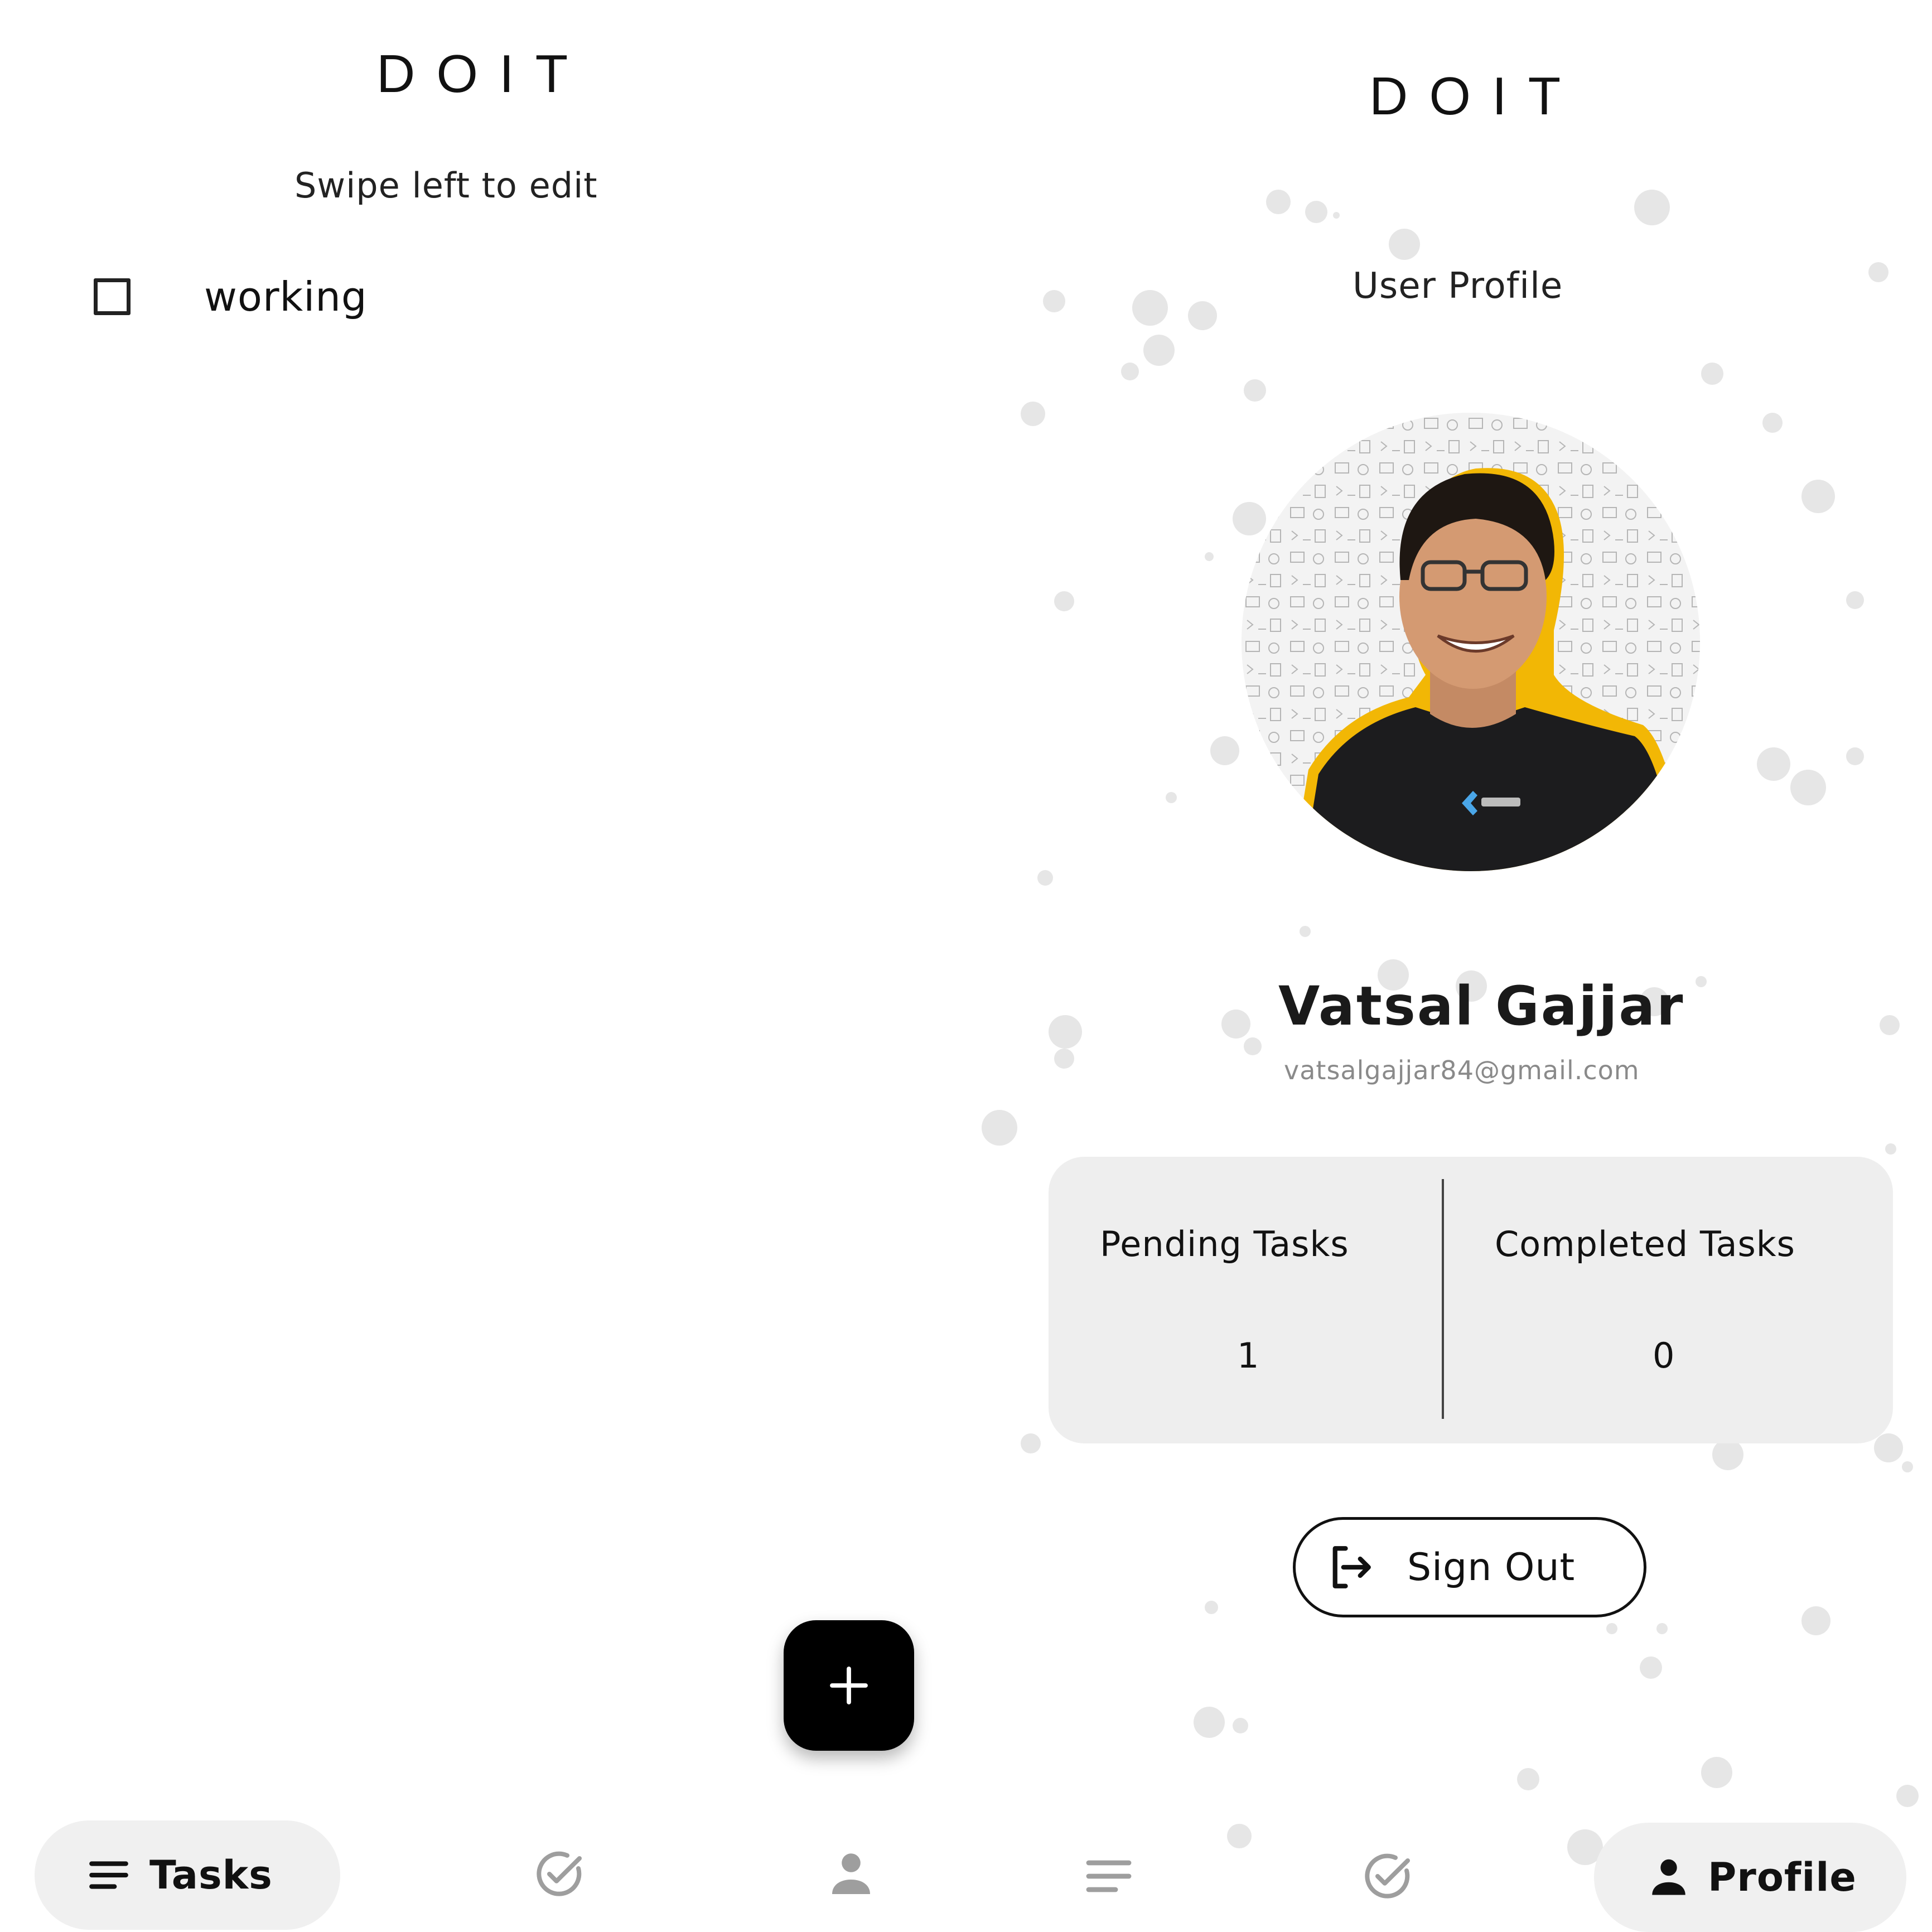 The width and height of the screenshot is (1932, 1932). What do you see at coordinates (1248, 1355) in the screenshot?
I see `pending-tasks-count: 1` at bounding box center [1248, 1355].